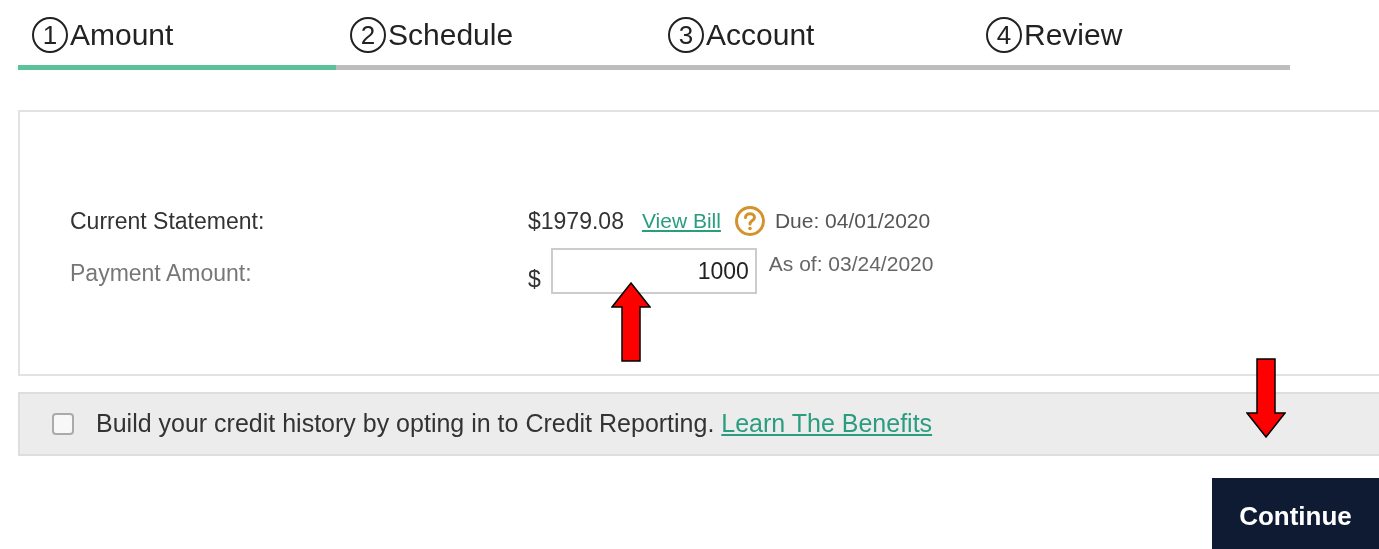  What do you see at coordinates (631, 322) in the screenshot?
I see `up-arrow-icon` at bounding box center [631, 322].